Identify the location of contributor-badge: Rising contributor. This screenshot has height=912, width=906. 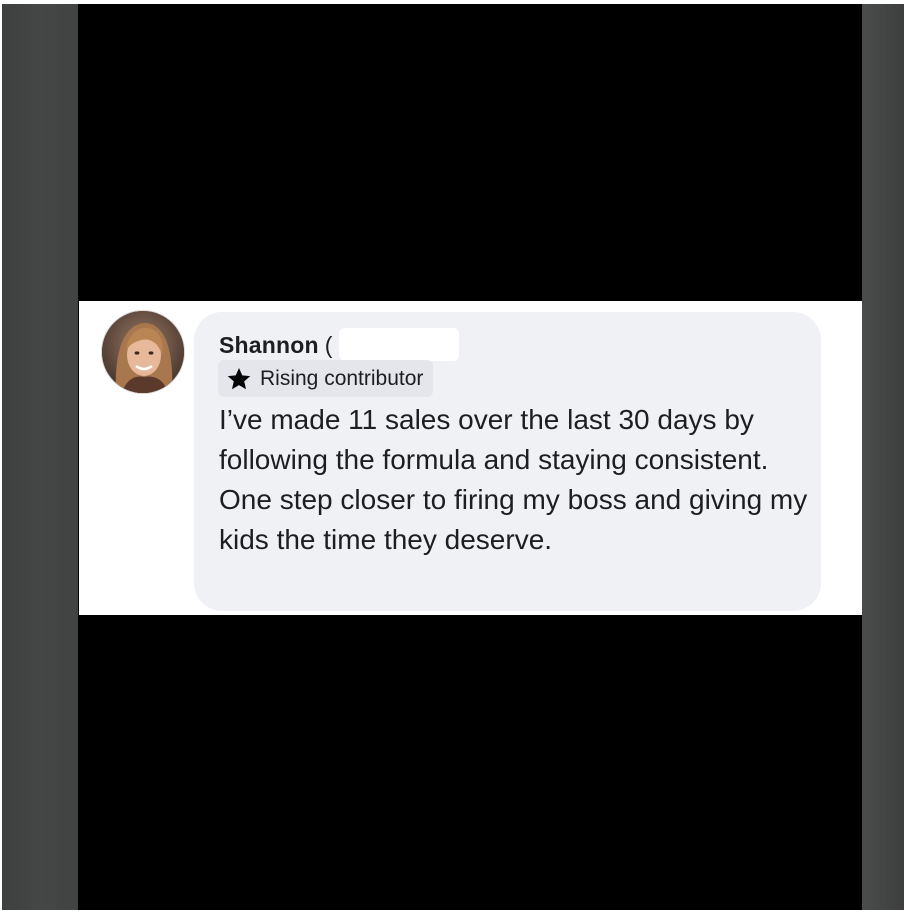
(326, 378).